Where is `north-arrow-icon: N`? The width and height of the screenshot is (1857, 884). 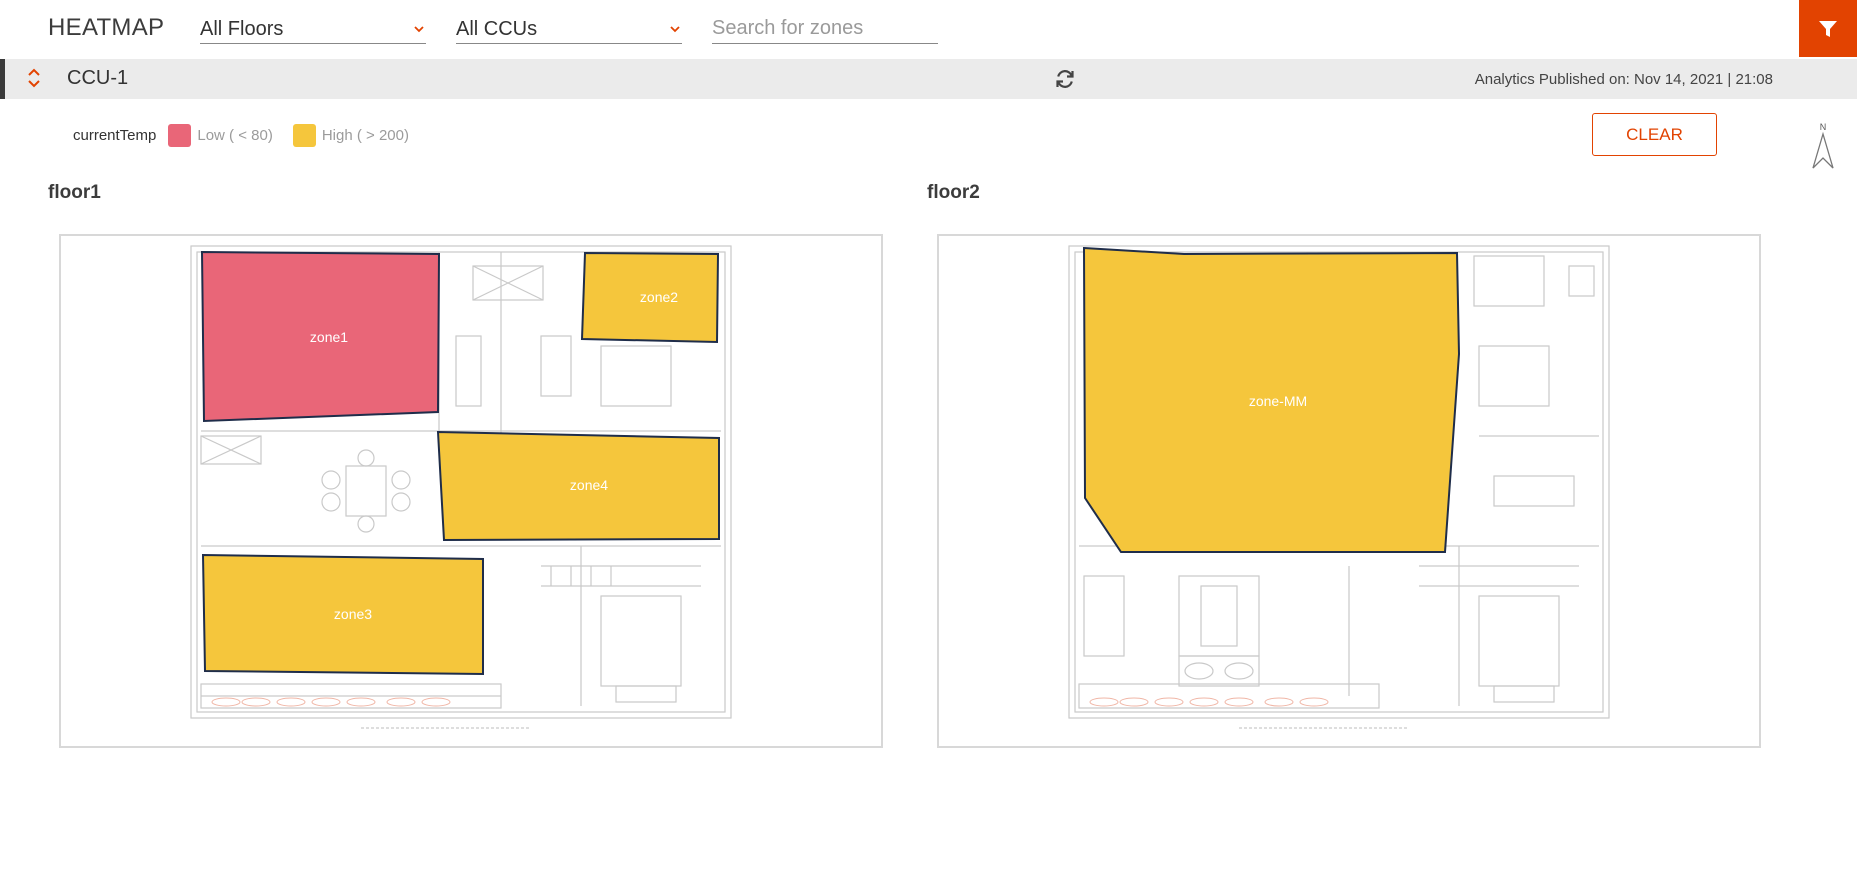 north-arrow-icon: N is located at coordinates (1823, 145).